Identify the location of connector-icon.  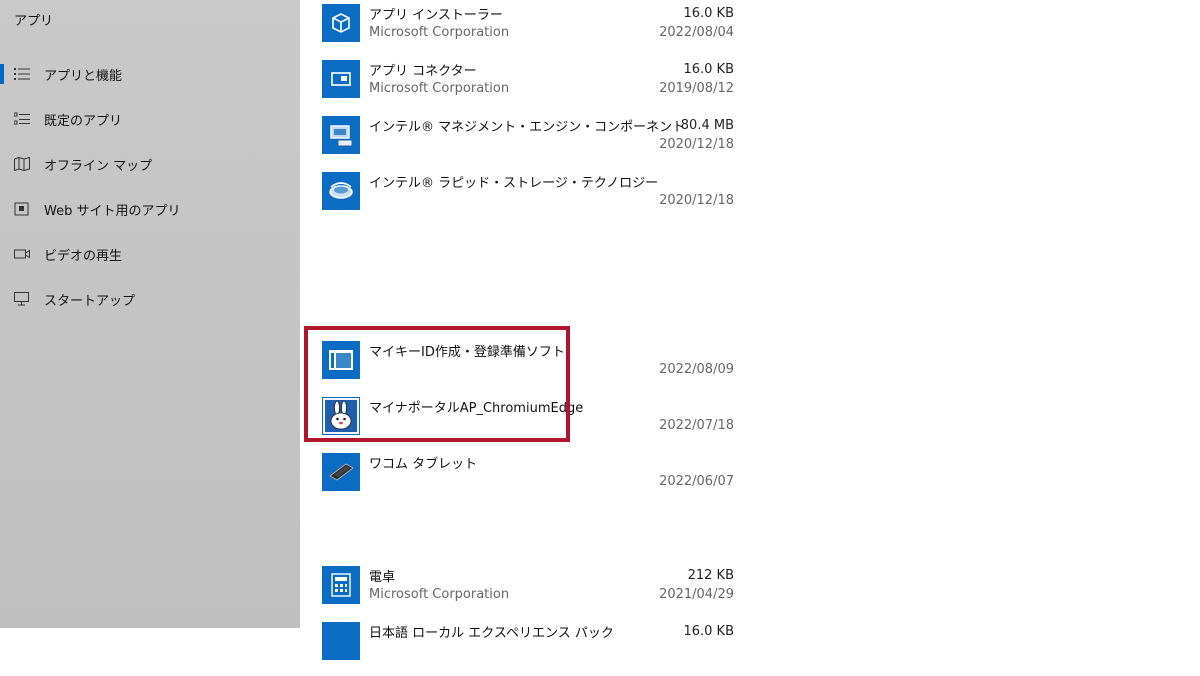
(341, 79).